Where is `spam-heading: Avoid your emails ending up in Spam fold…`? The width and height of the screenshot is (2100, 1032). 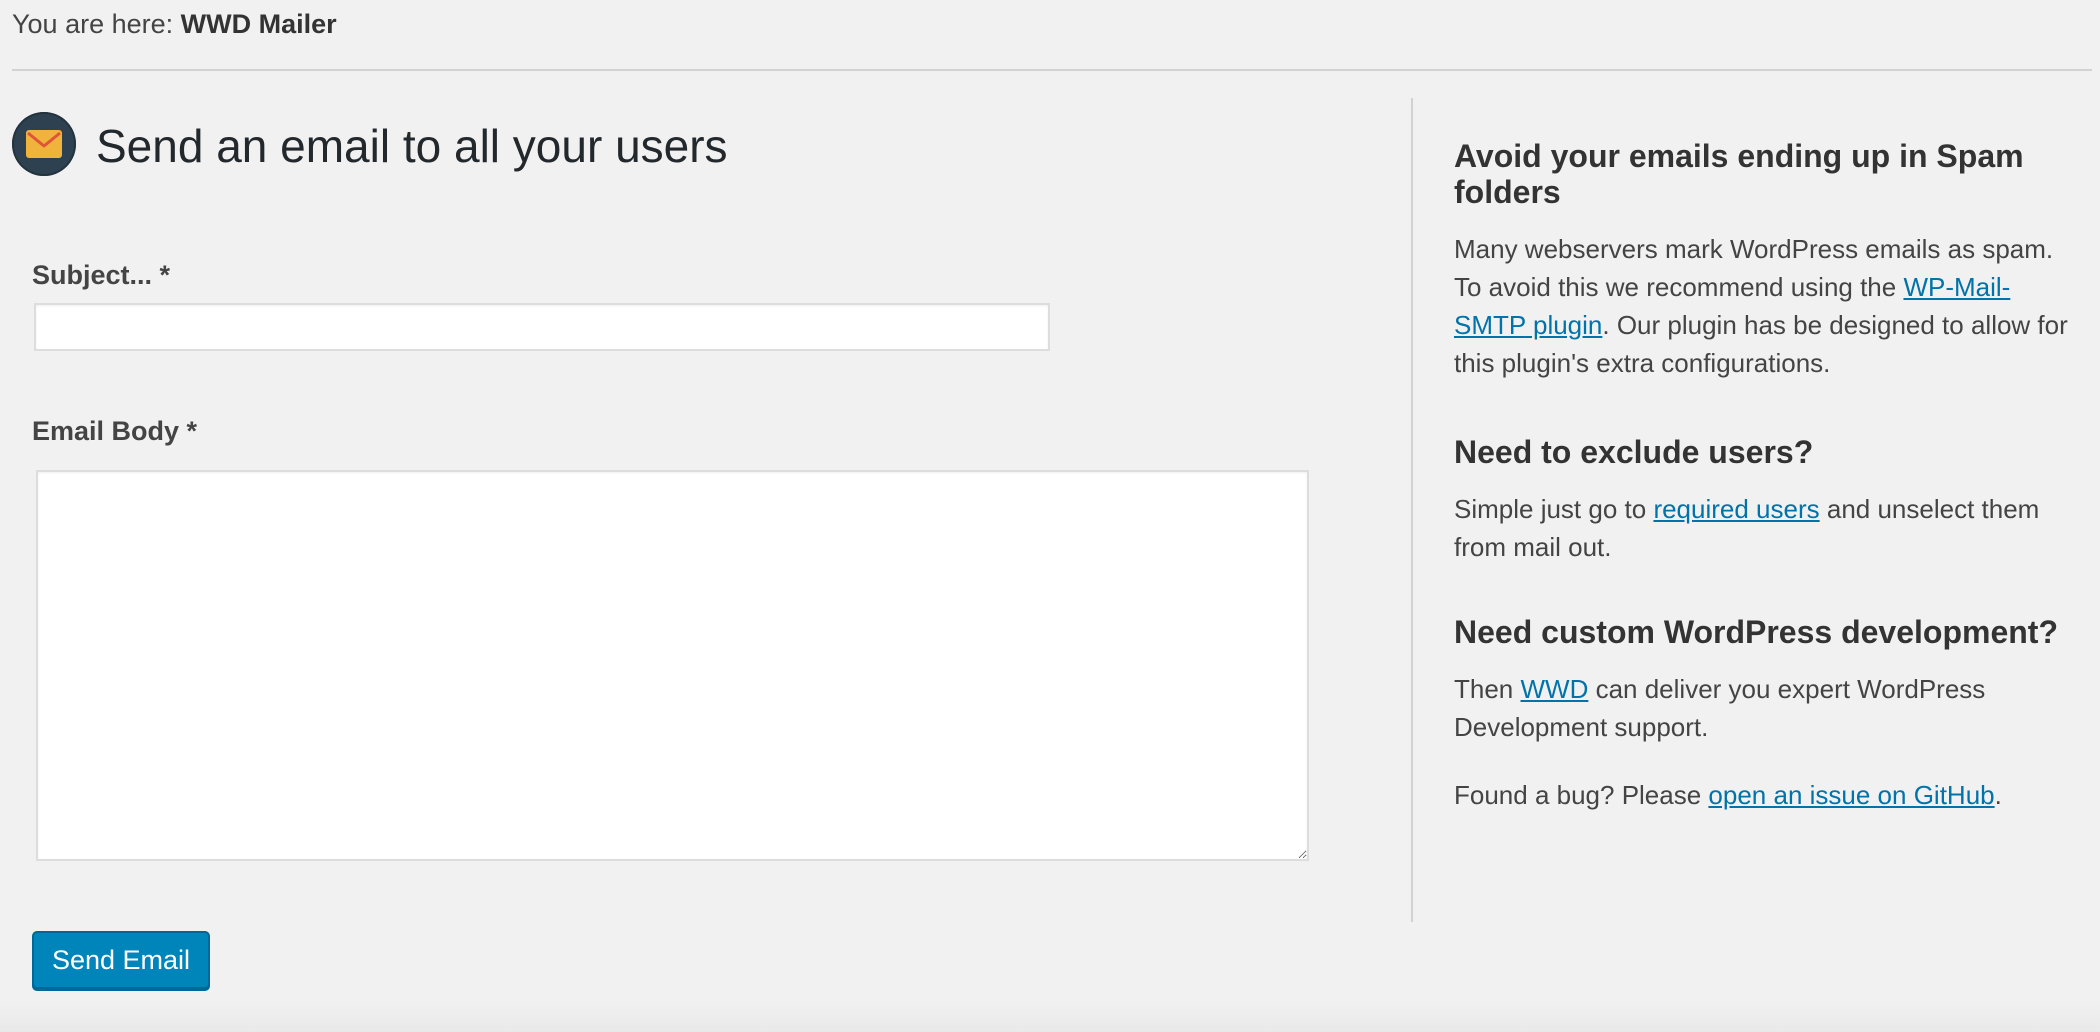 spam-heading: Avoid your emails ending up in Spam fold… is located at coordinates (1739, 174).